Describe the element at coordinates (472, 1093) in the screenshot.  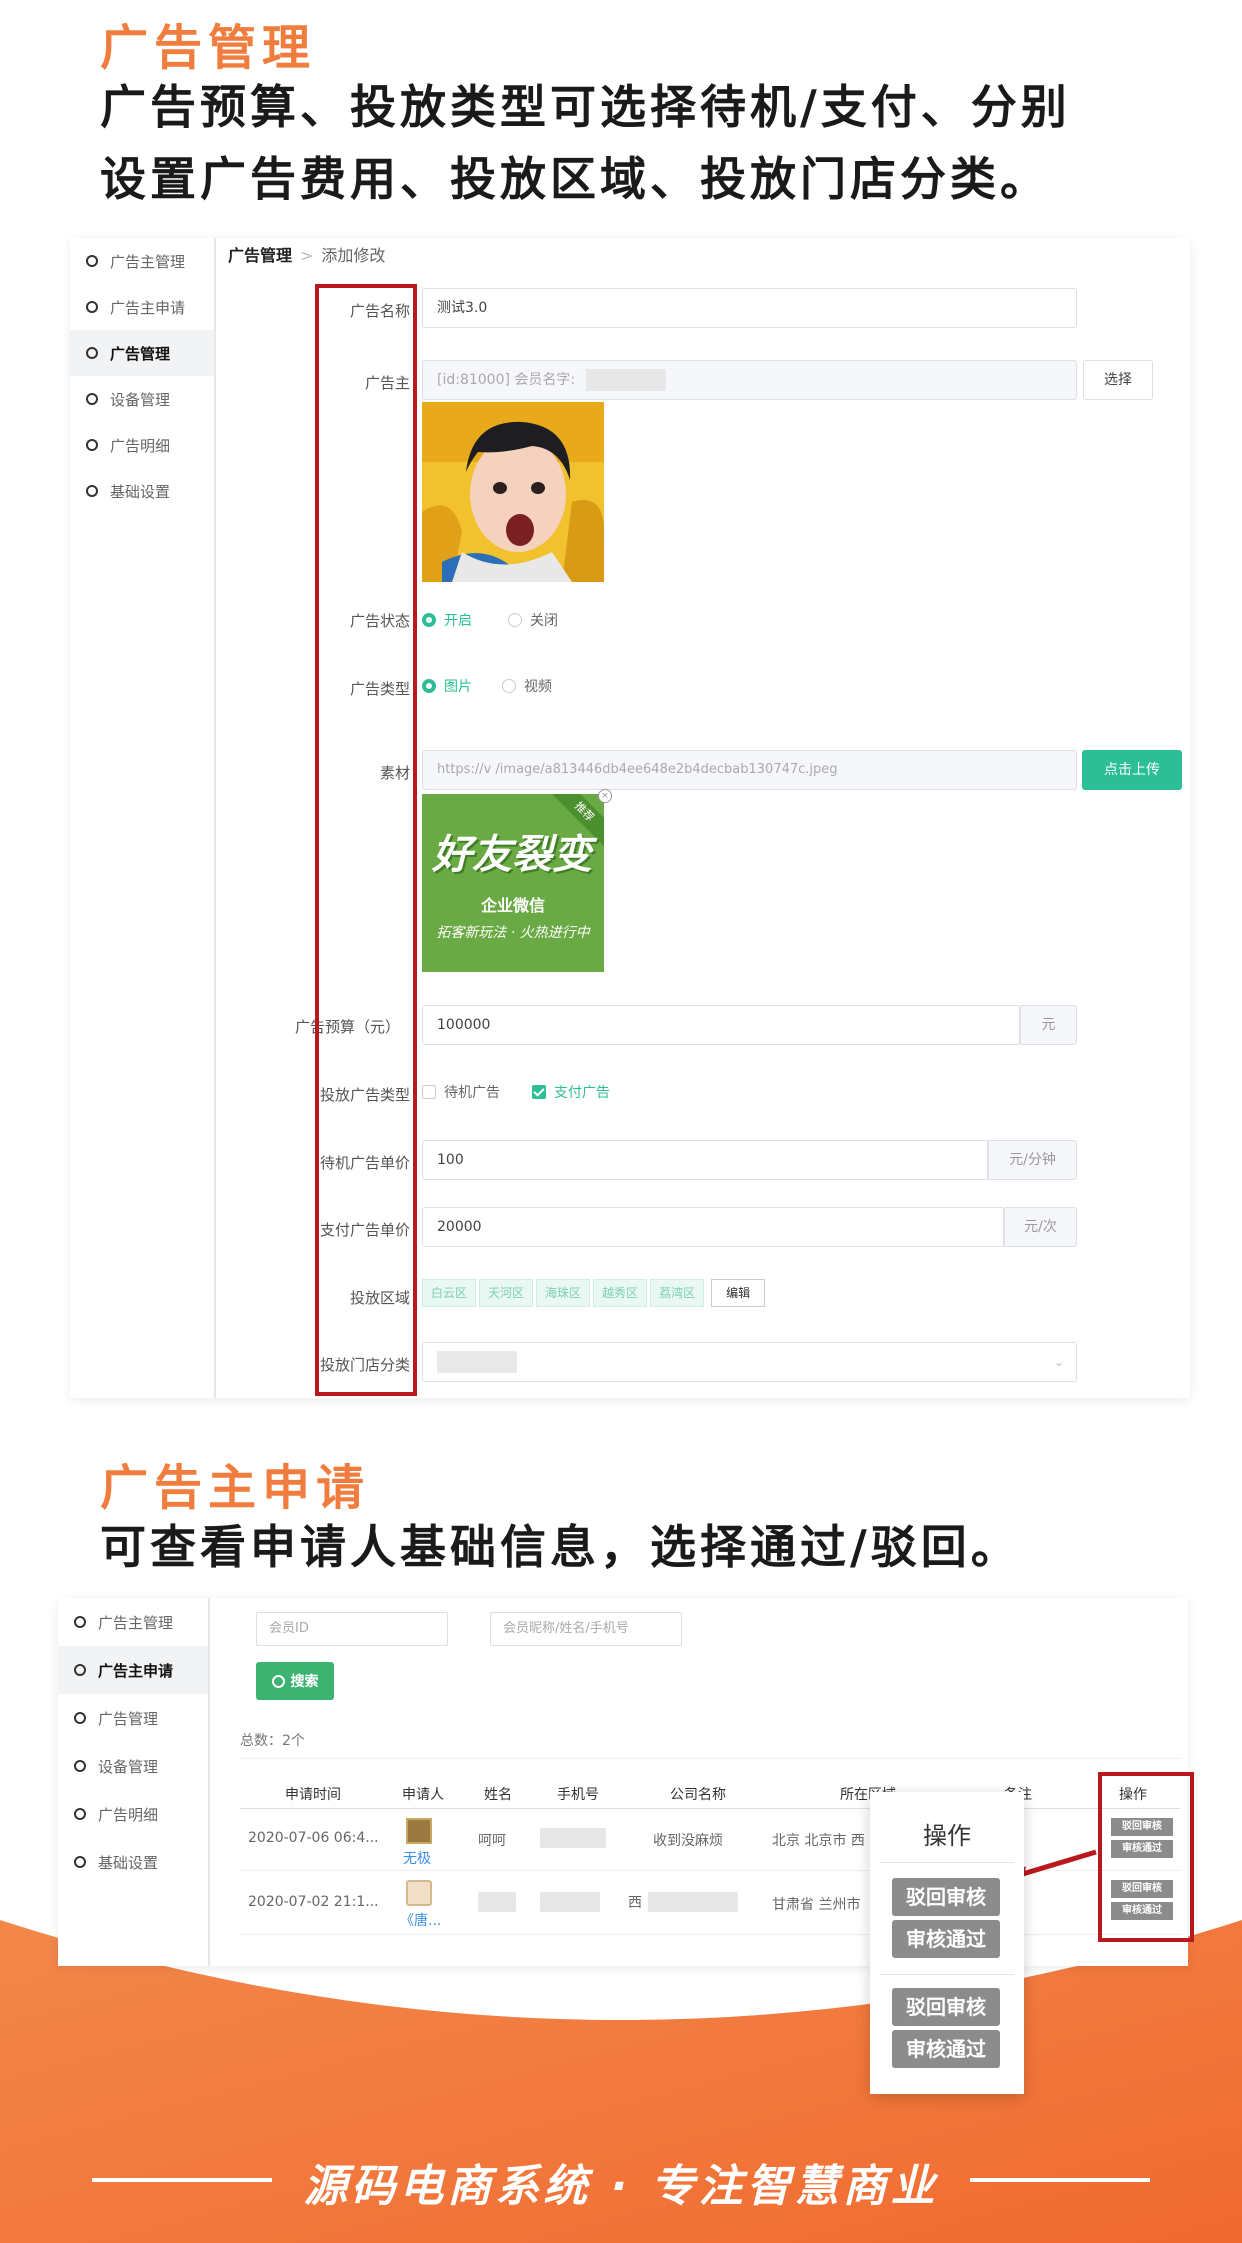
I see `standby-ad-label: 待机广告` at that location.